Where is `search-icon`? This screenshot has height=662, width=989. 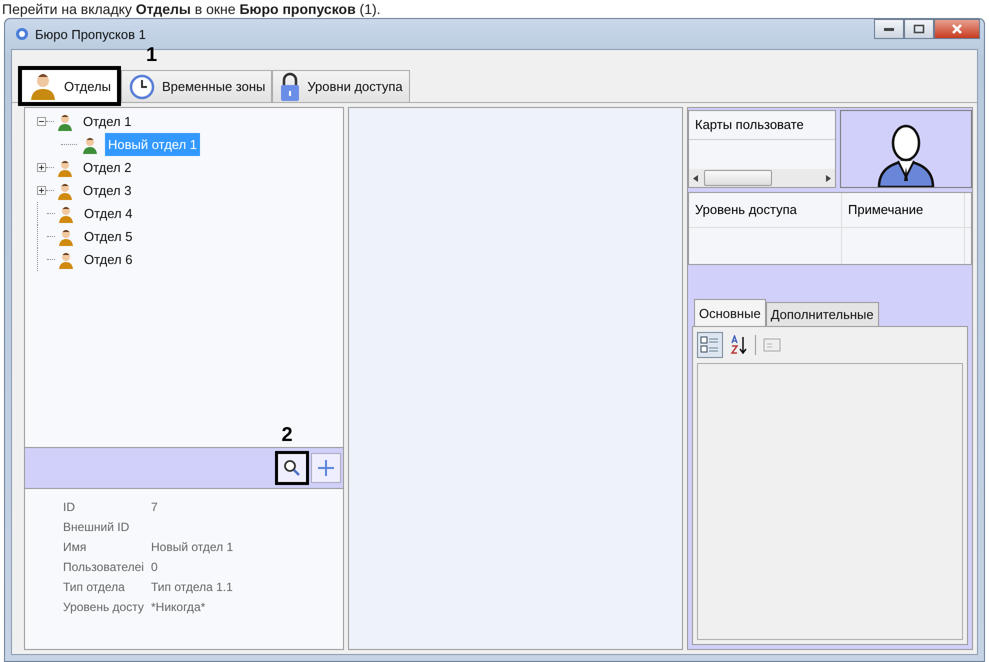
search-icon is located at coordinates (291, 468).